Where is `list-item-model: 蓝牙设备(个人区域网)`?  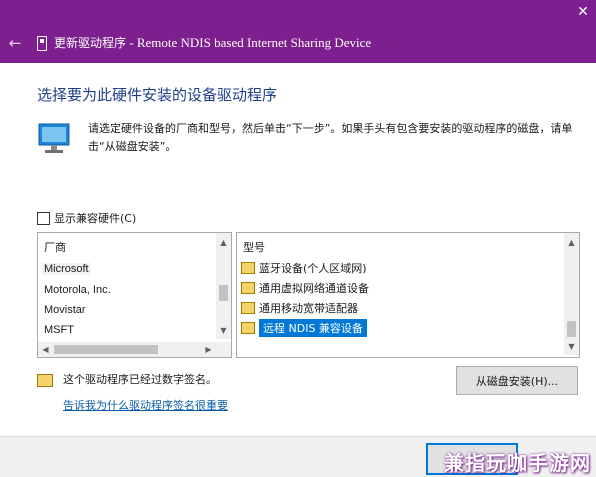
list-item-model: 蓝牙设备(个人区域网) is located at coordinates (306, 268).